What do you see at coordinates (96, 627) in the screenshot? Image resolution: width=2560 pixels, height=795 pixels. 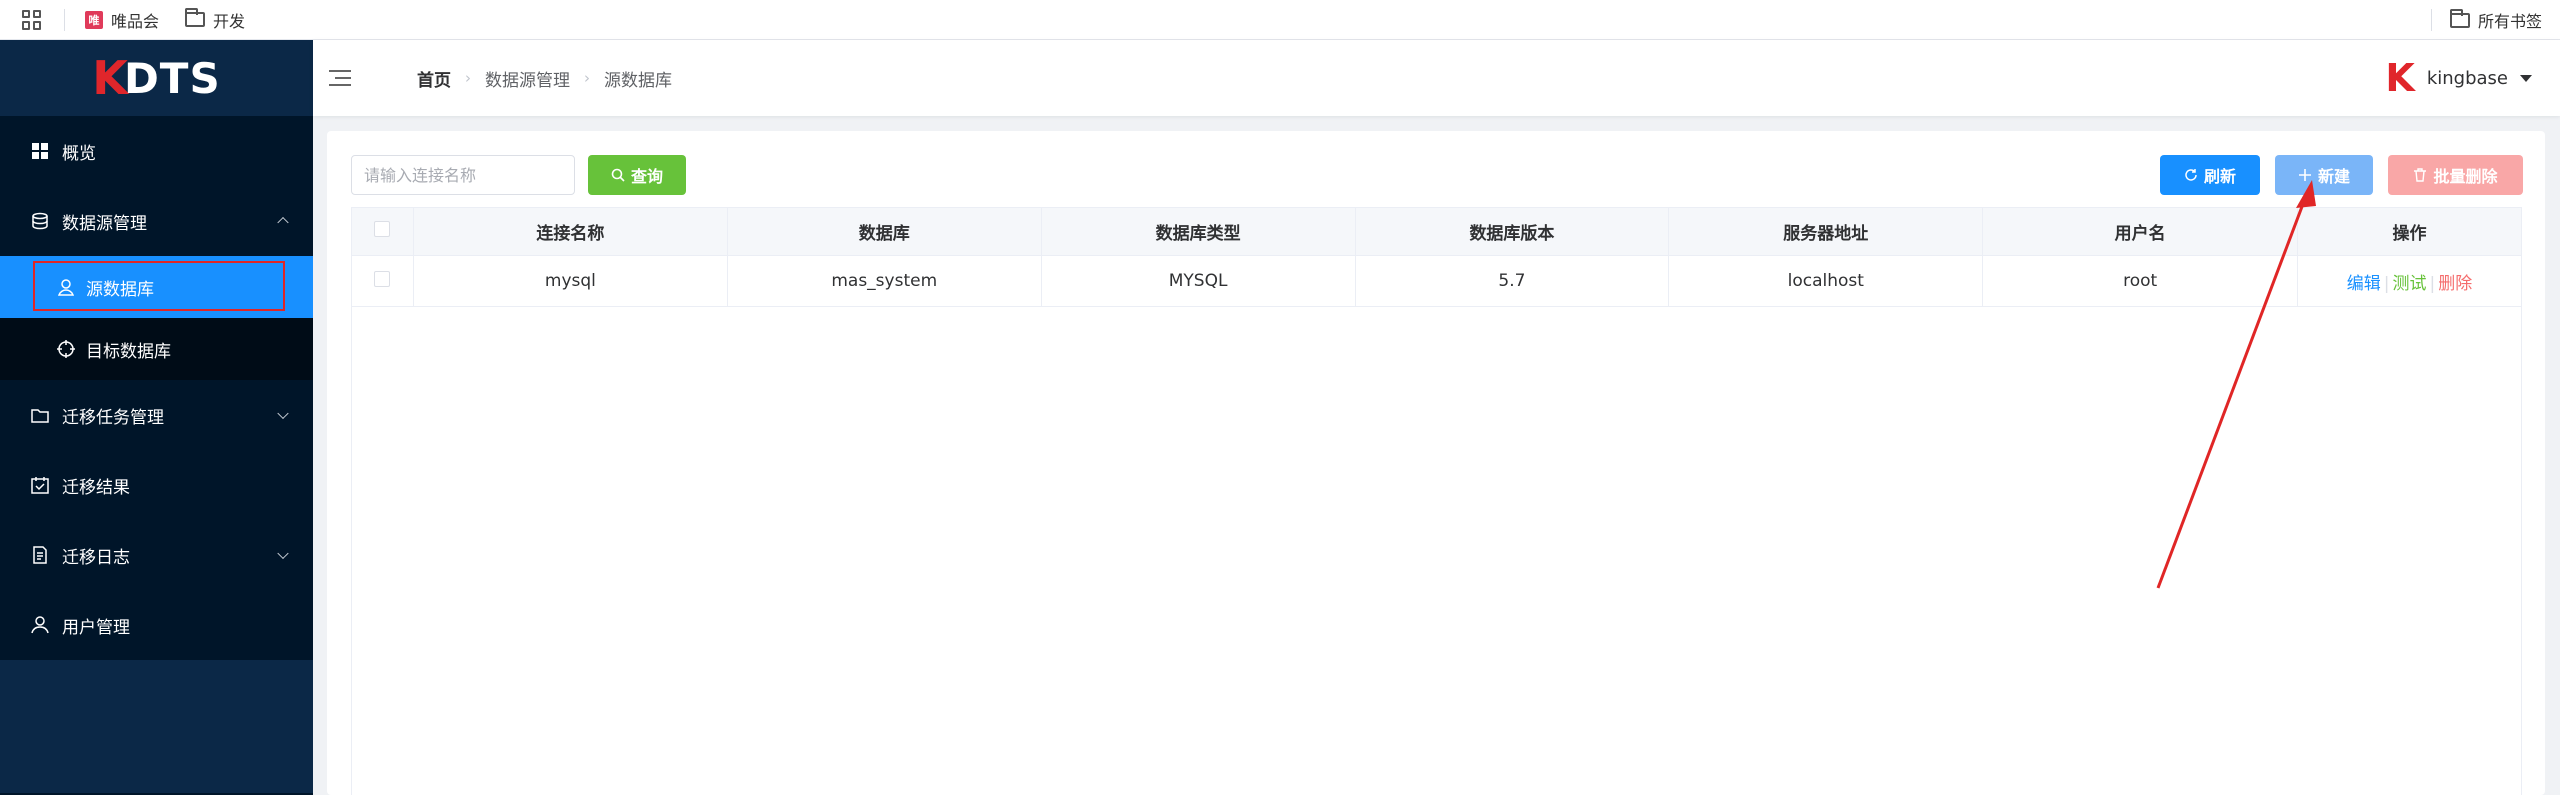 I see `sidebar-item-label: 用户管理` at bounding box center [96, 627].